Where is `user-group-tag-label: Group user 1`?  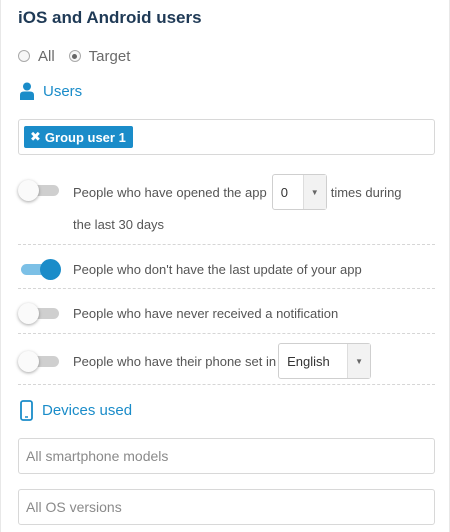 user-group-tag-label: Group user 1 is located at coordinates (85, 137).